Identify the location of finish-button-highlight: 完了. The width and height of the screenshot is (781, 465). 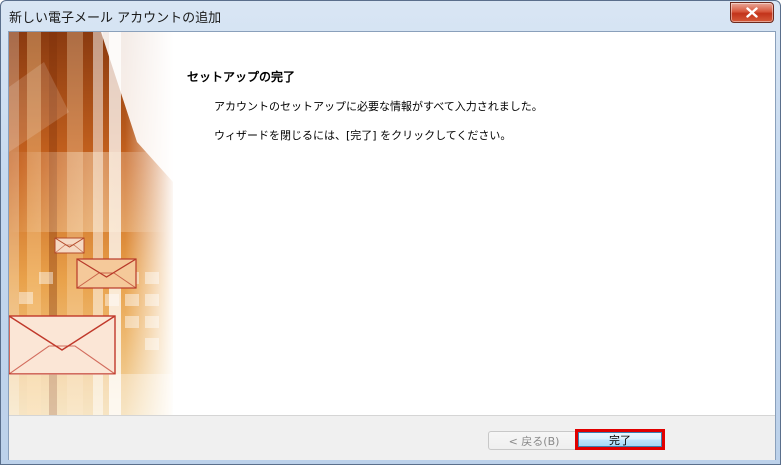
(620, 439).